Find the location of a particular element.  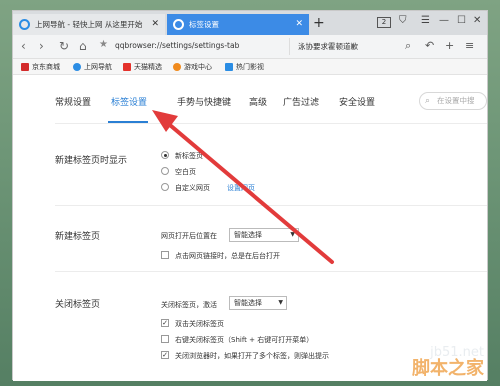

address-bar: ★ qqbrowser://settings/settings-tab is located at coordinates (194, 46).